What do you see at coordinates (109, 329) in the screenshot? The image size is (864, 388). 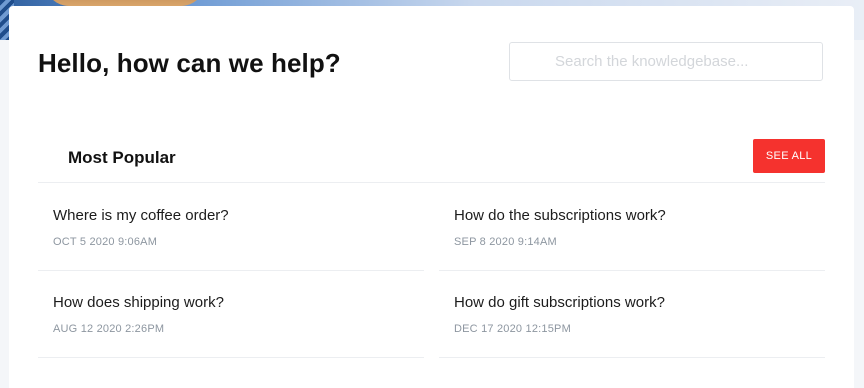 I see `article-date: AUG 12 2020 2:26PM` at bounding box center [109, 329].